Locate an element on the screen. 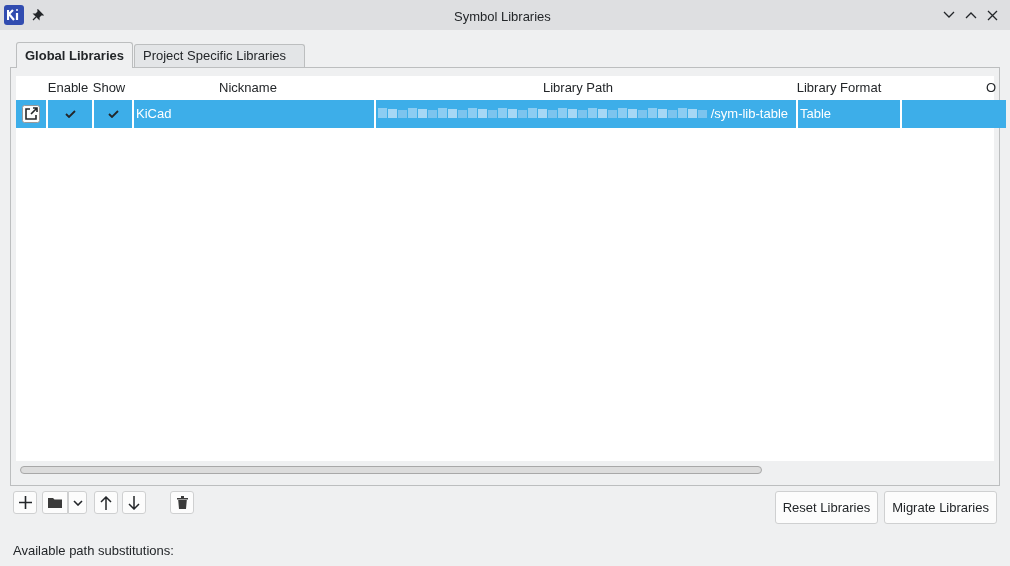 The height and width of the screenshot is (566, 1010). caret-icon is located at coordinates (77, 502).